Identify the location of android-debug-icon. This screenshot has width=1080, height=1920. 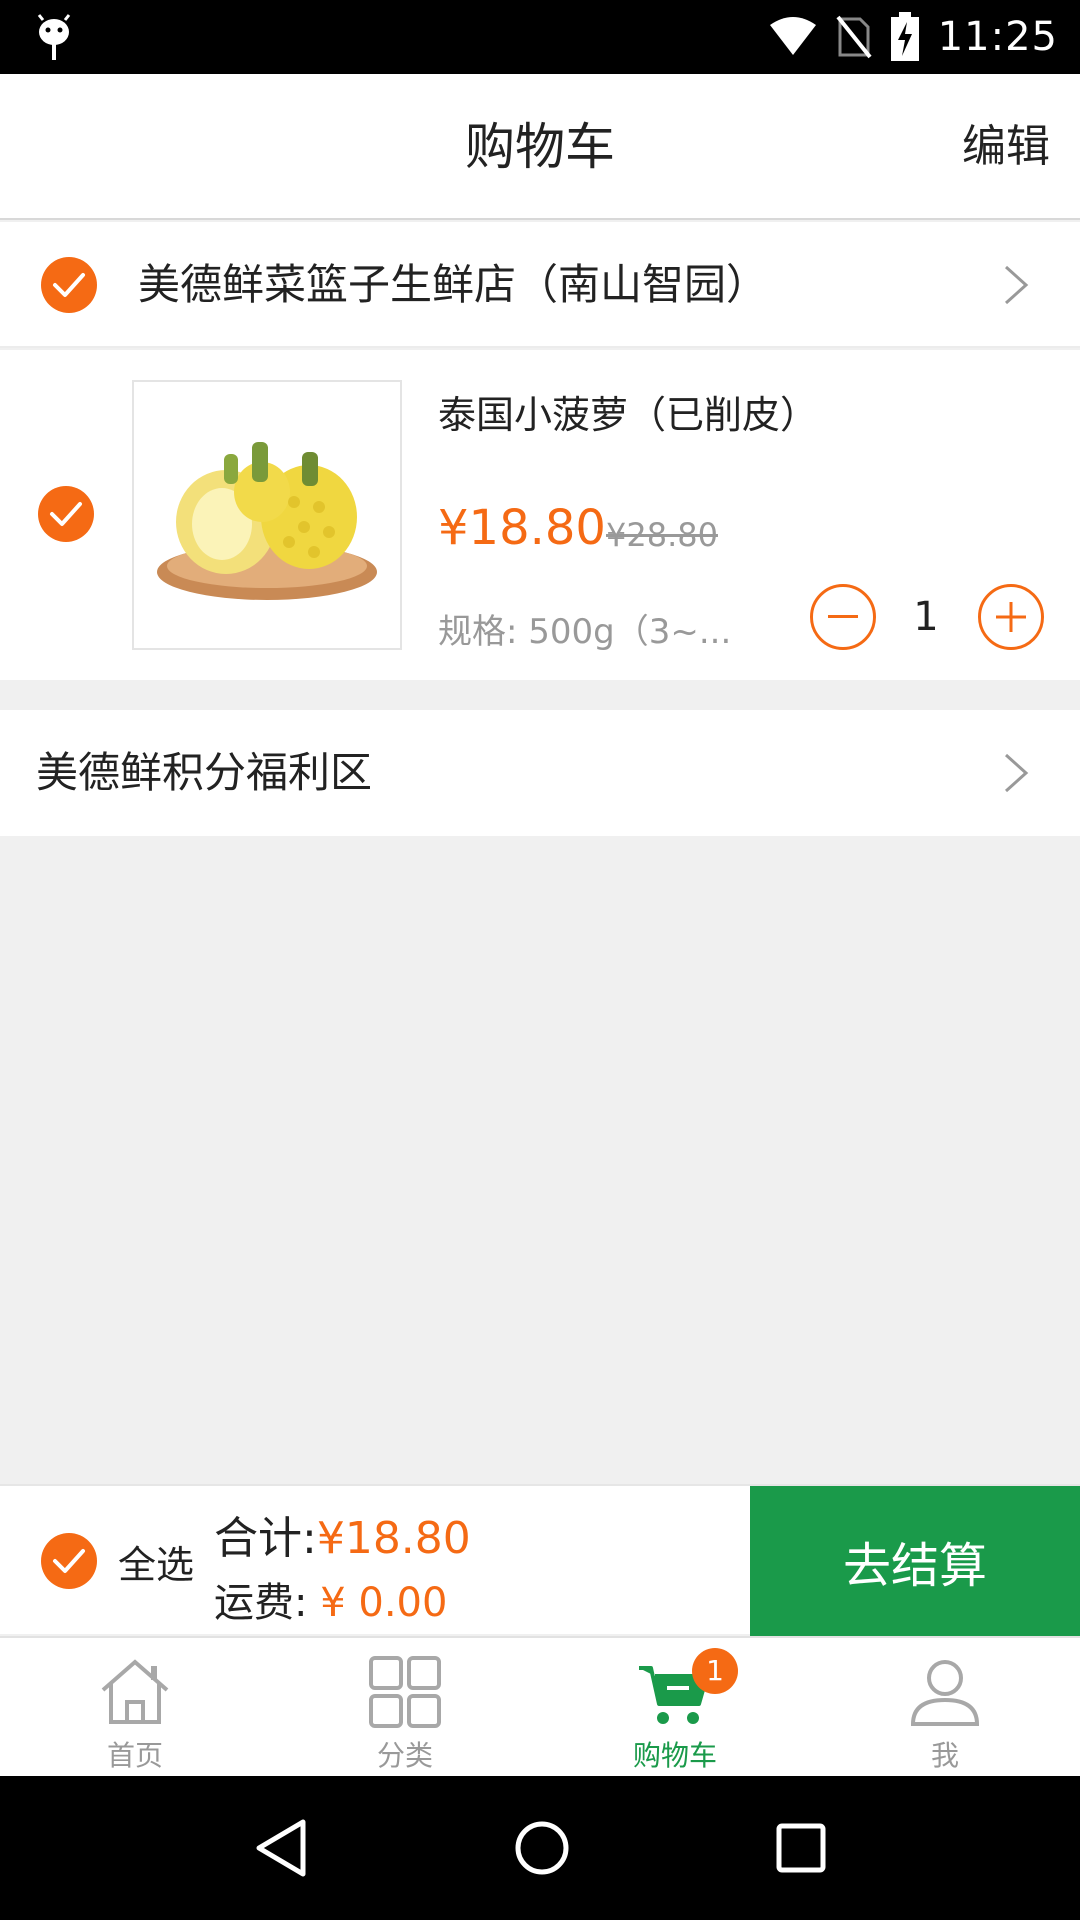
(54, 37).